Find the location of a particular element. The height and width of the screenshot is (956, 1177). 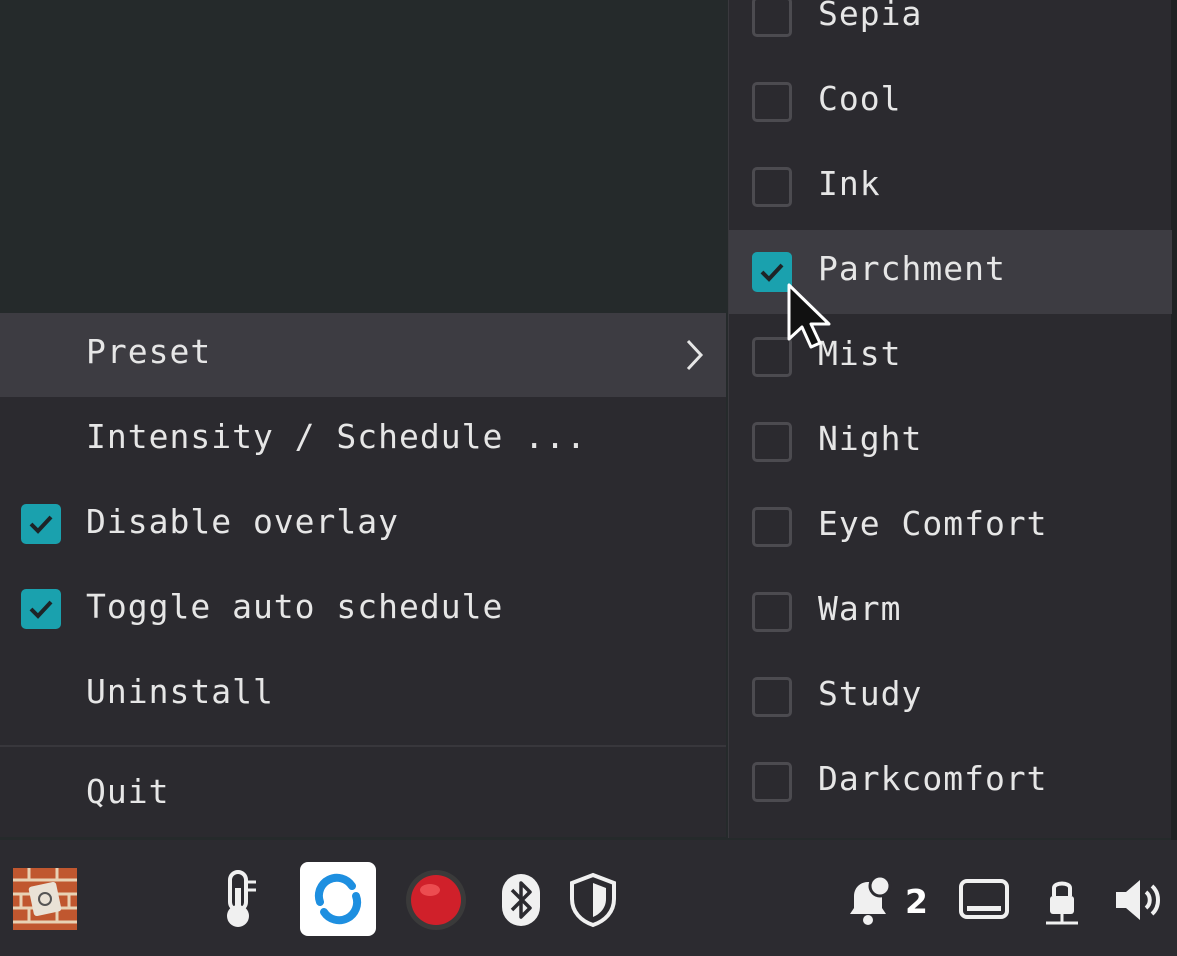

preset-label: Darkcomfort is located at coordinates (933, 778).